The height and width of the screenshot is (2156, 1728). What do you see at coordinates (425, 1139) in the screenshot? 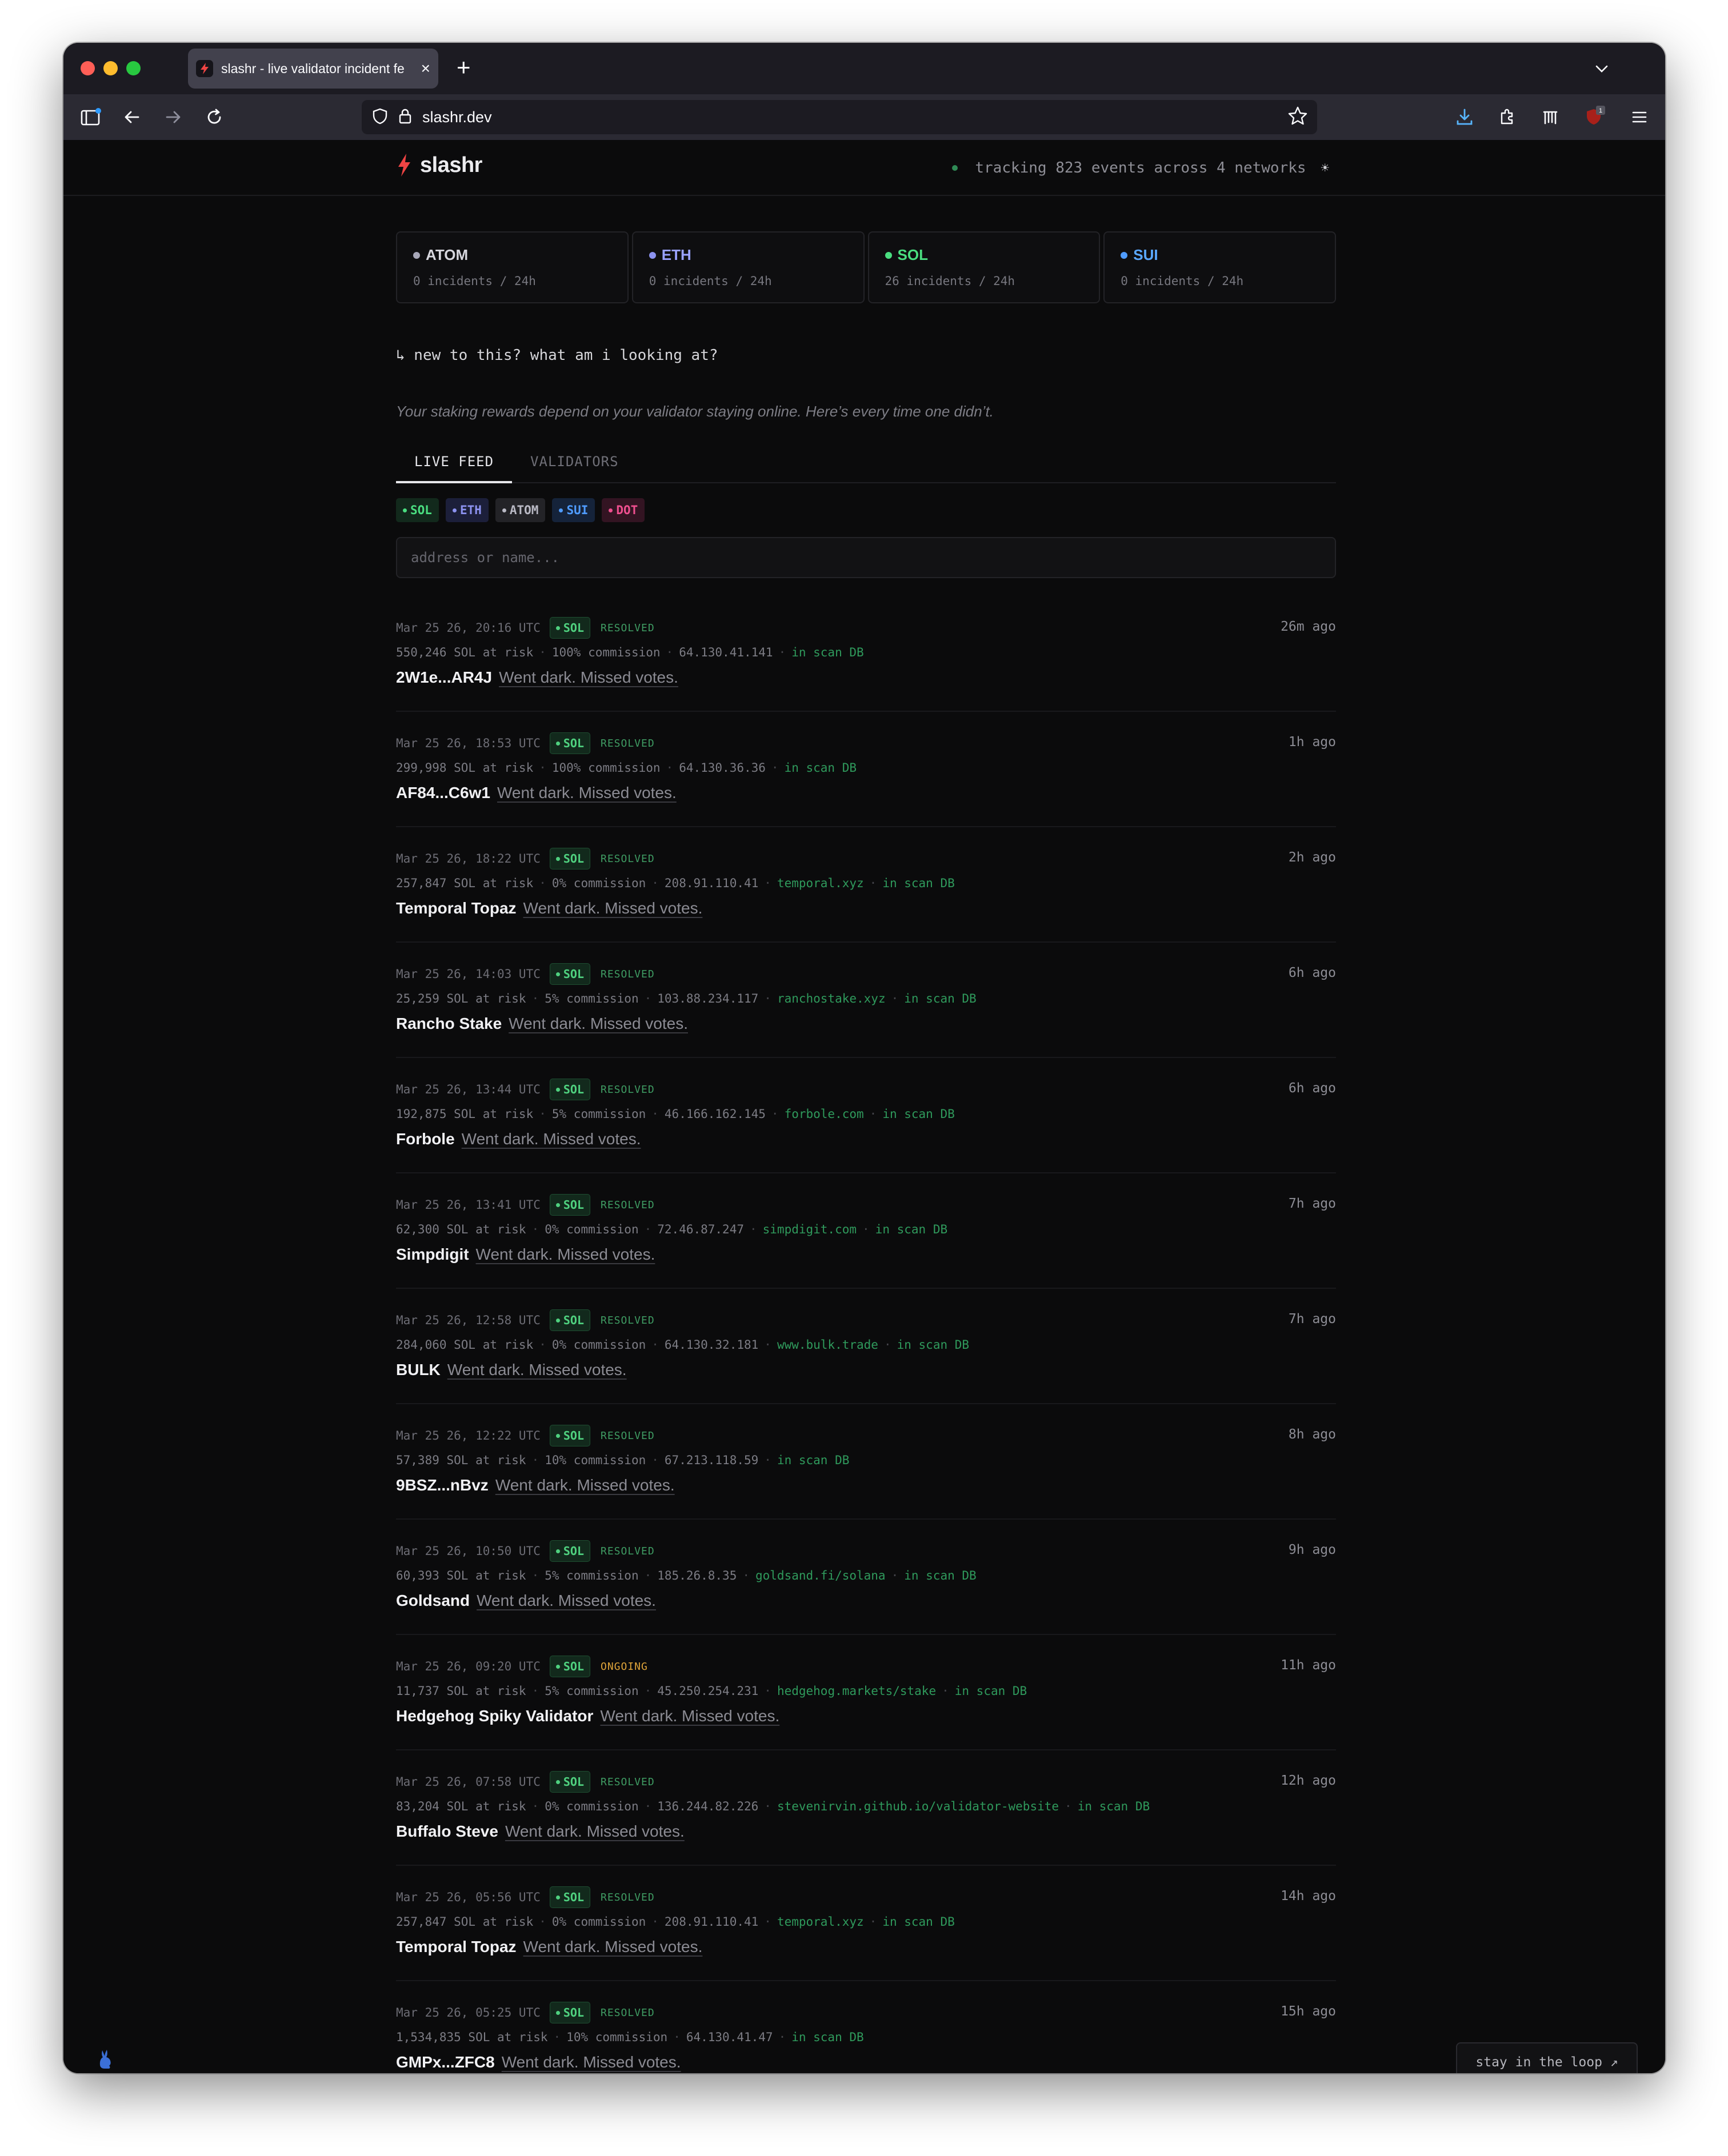
I see `validator-name: Forbole` at bounding box center [425, 1139].